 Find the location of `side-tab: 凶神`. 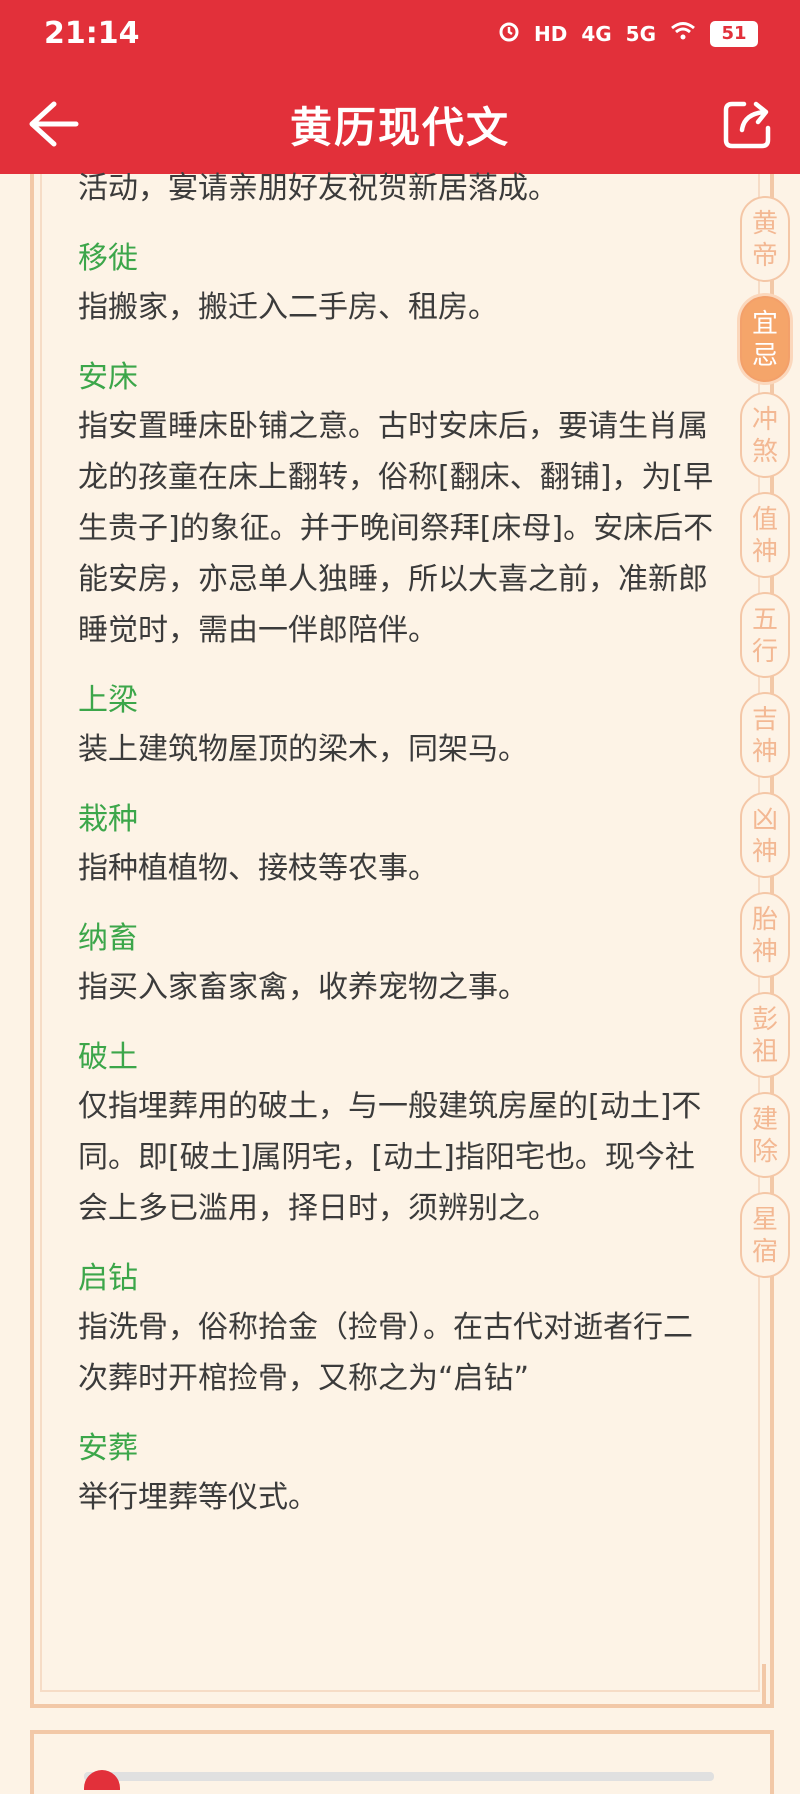

side-tab: 凶神 is located at coordinates (765, 835).